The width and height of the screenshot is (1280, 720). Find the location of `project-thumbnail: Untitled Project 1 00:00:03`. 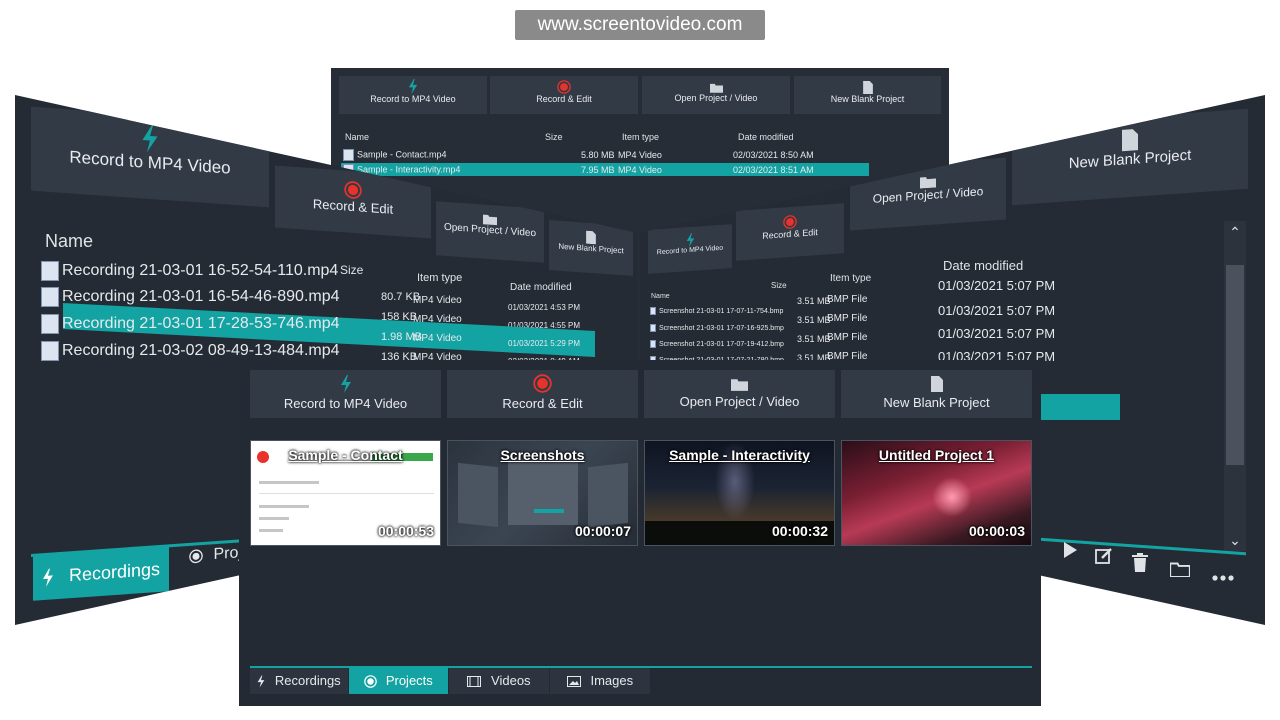

project-thumbnail: Untitled Project 1 00:00:03 is located at coordinates (936, 493).